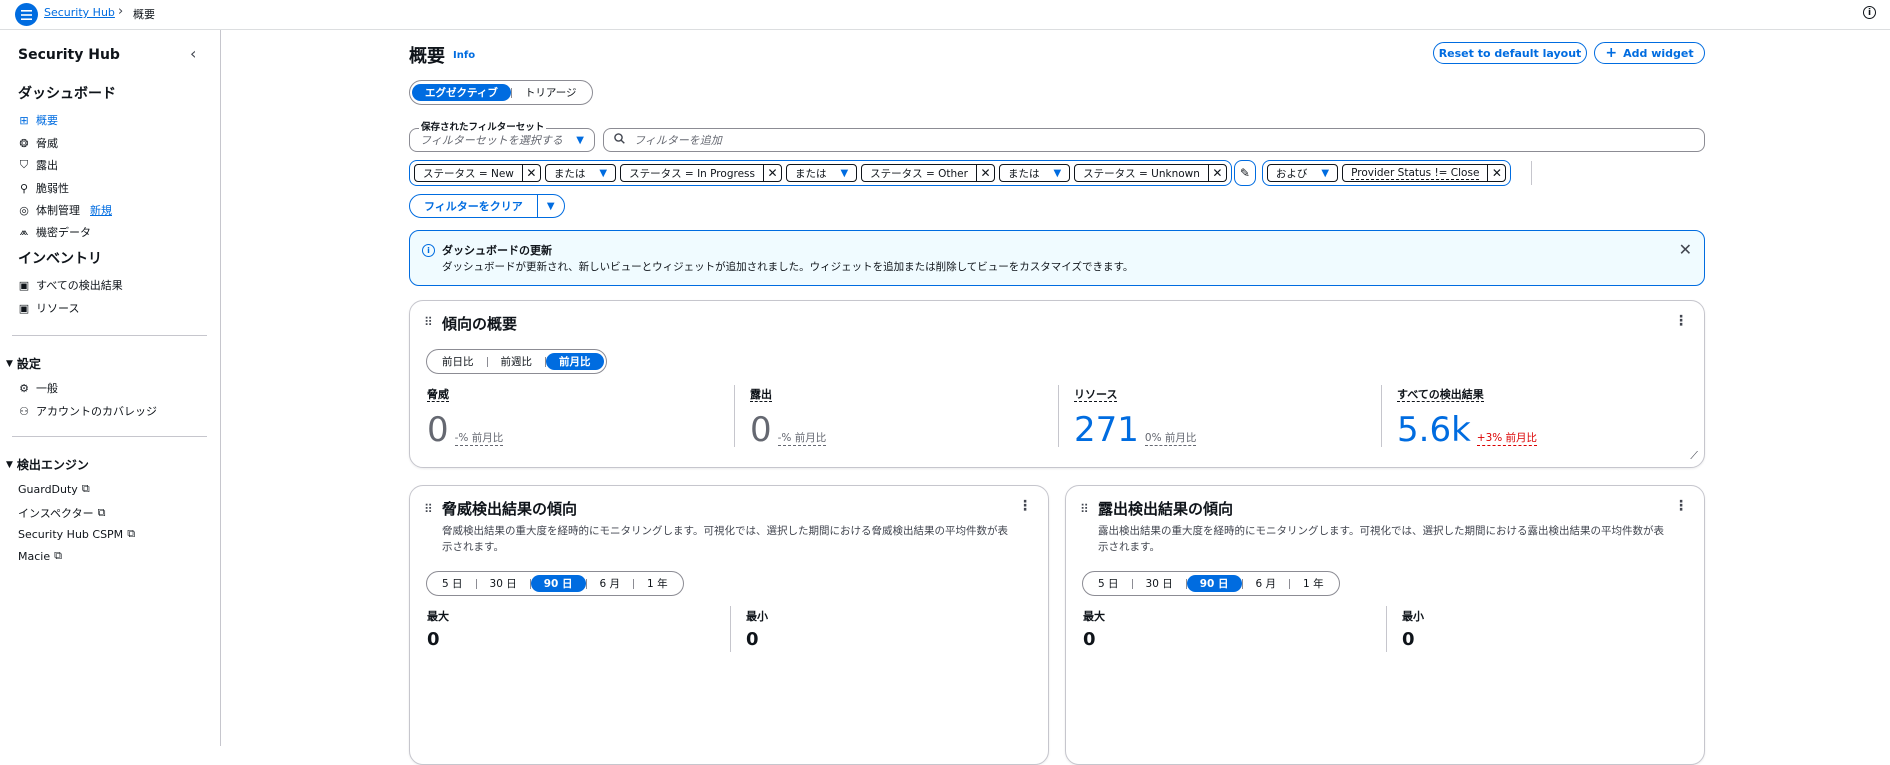 The width and height of the screenshot is (1890, 765). Describe the element at coordinates (23, 363) in the screenshot. I see `group-settings: ▼ 設定` at that location.